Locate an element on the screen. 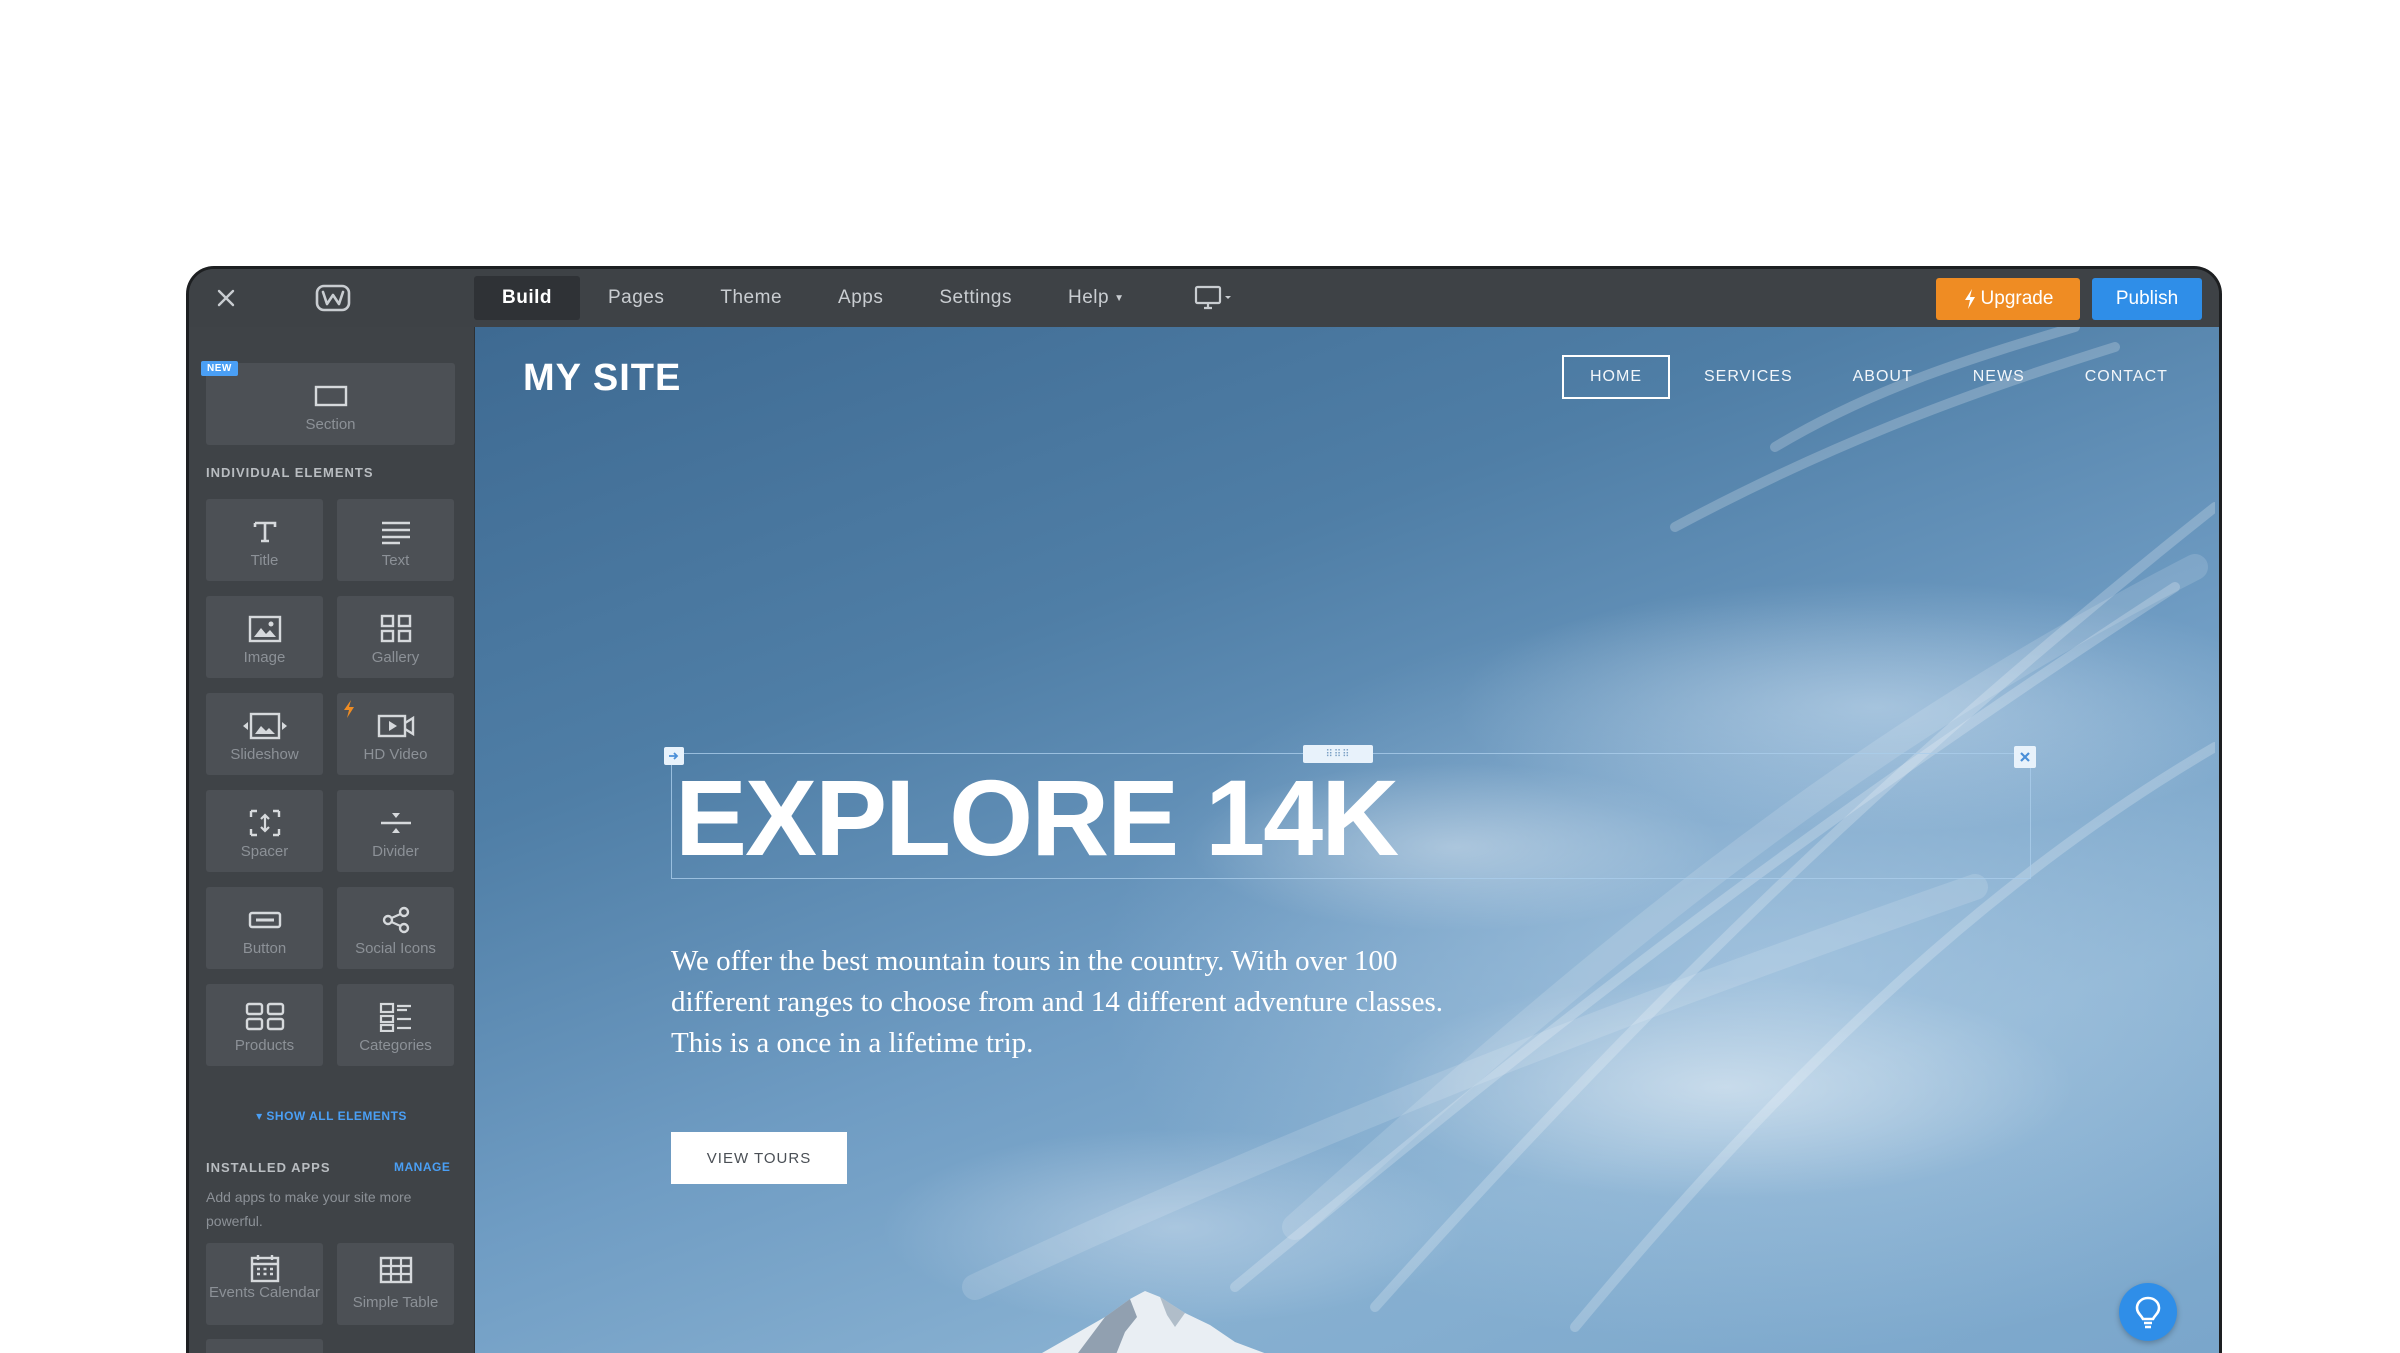 Image resolution: width=2400 pixels, height=1353 pixels. nav-contact-label: CONTACT is located at coordinates (2126, 376).